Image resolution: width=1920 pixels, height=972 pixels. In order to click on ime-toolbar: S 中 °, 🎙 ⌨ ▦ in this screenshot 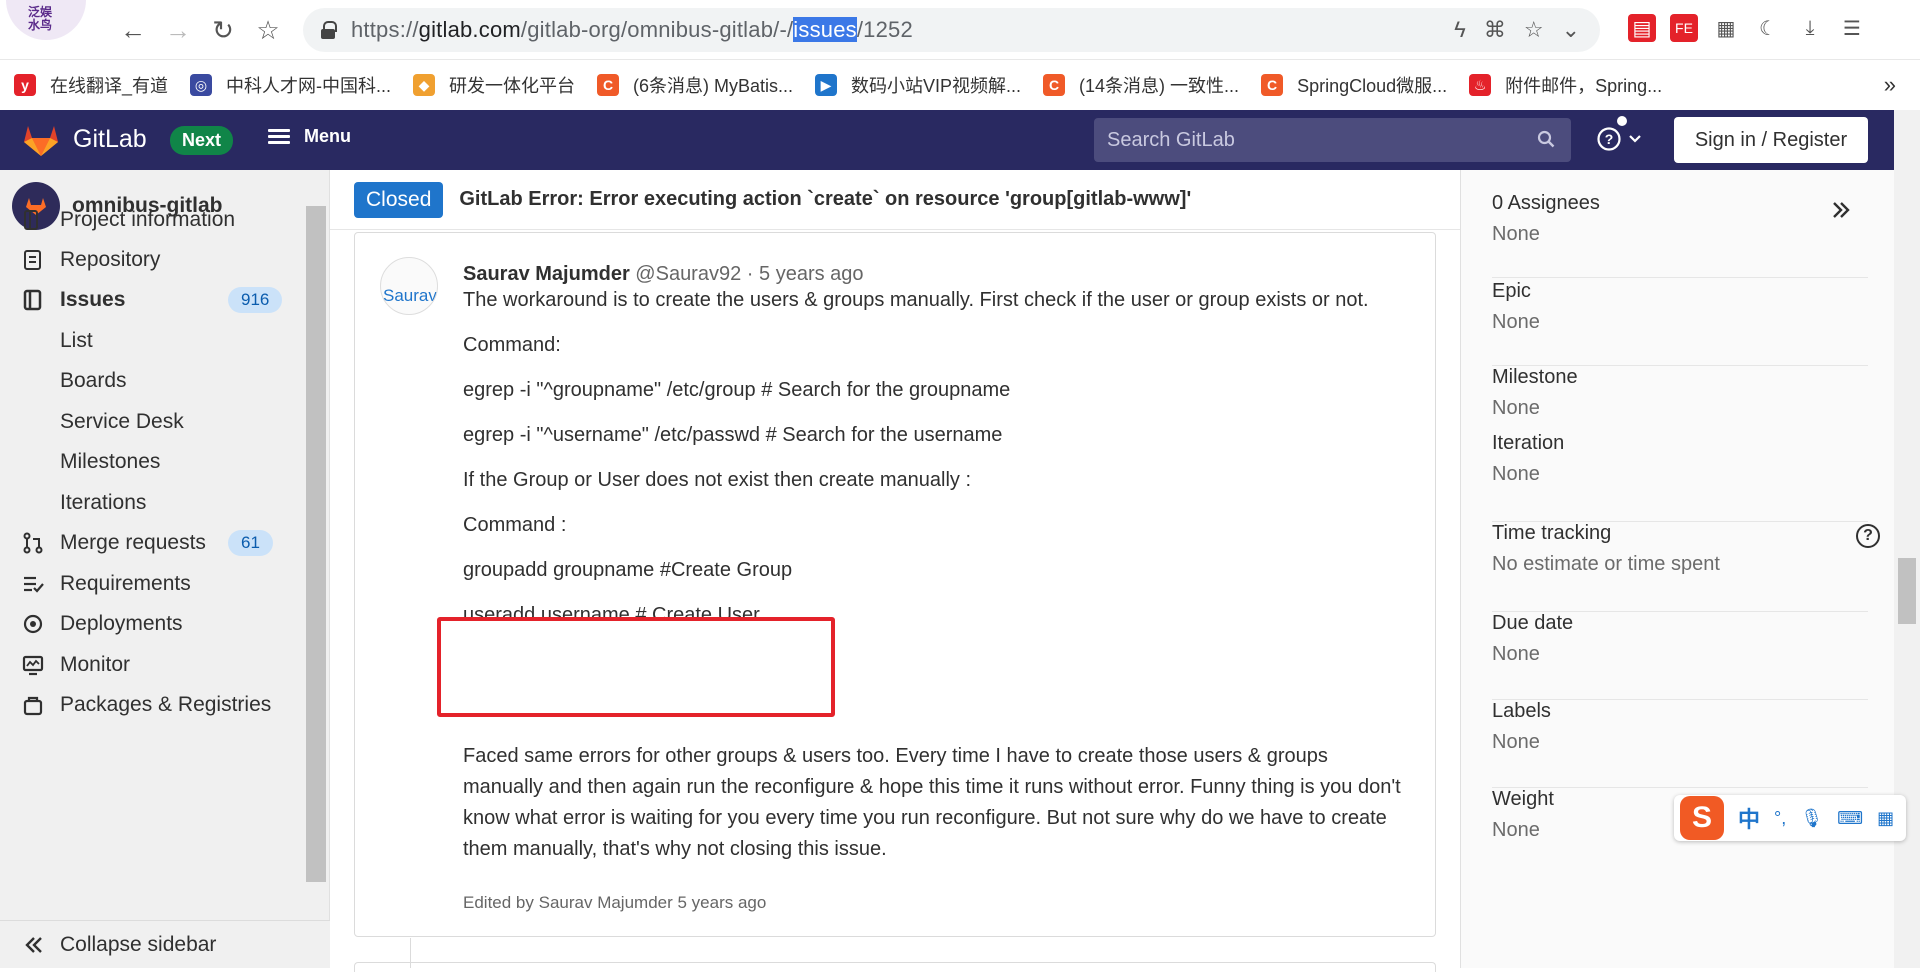, I will do `click(1790, 818)`.